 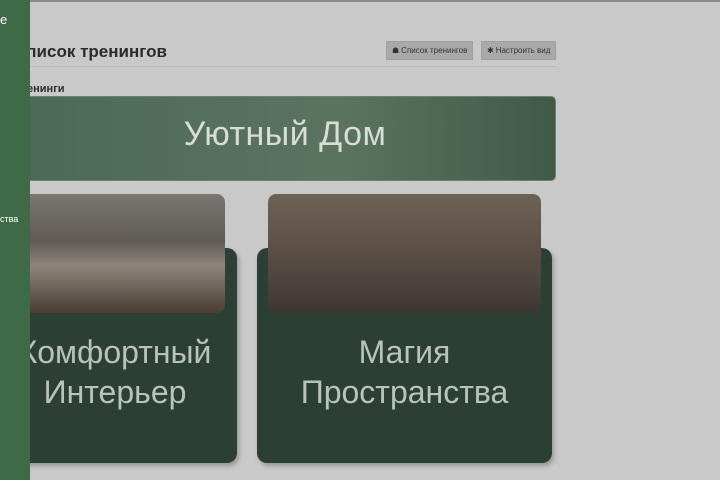 What do you see at coordinates (490, 50) in the screenshot?
I see `puzzle-icon: ✱` at bounding box center [490, 50].